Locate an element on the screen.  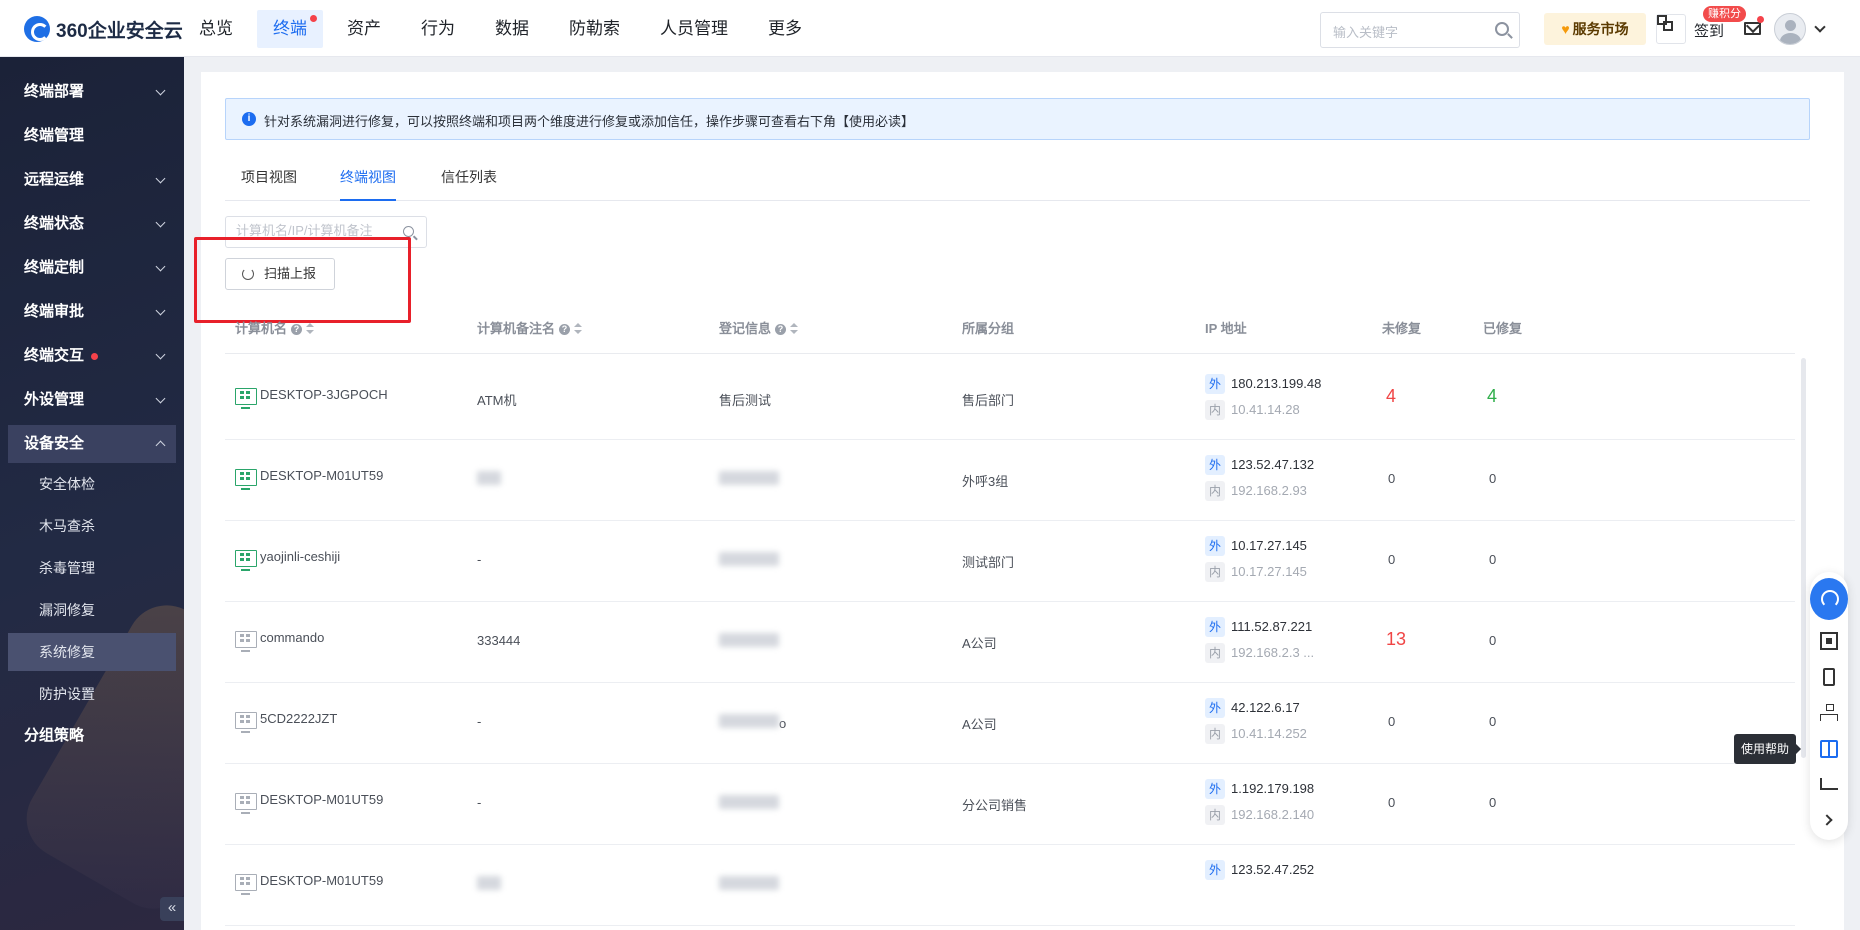
ip-external: 外 123.52.47.252 is located at coordinates (1259, 870).